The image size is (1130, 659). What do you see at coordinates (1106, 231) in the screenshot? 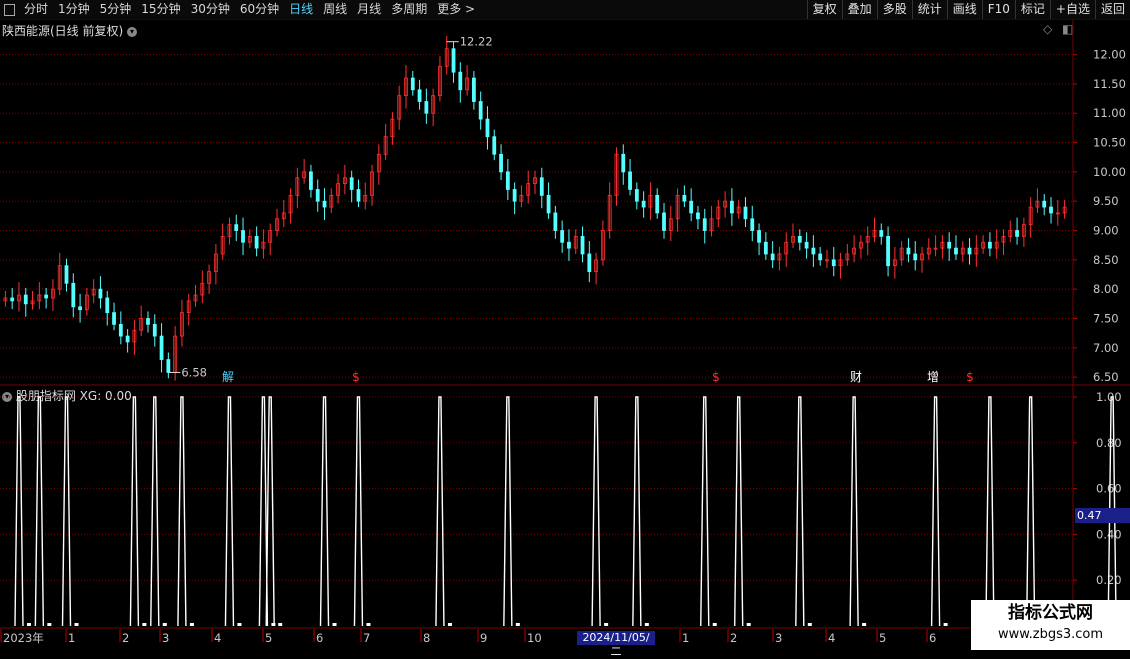
I see `y-tick-label: 9.00` at bounding box center [1106, 231].